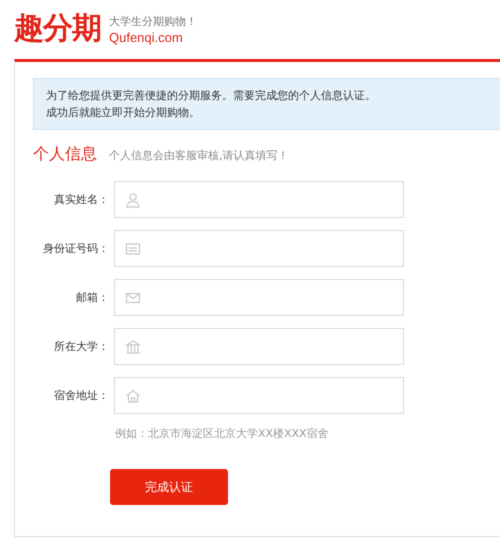 This screenshot has width=500, height=546. What do you see at coordinates (146, 37) in the screenshot?
I see `domain-text: Qufenqi.com` at bounding box center [146, 37].